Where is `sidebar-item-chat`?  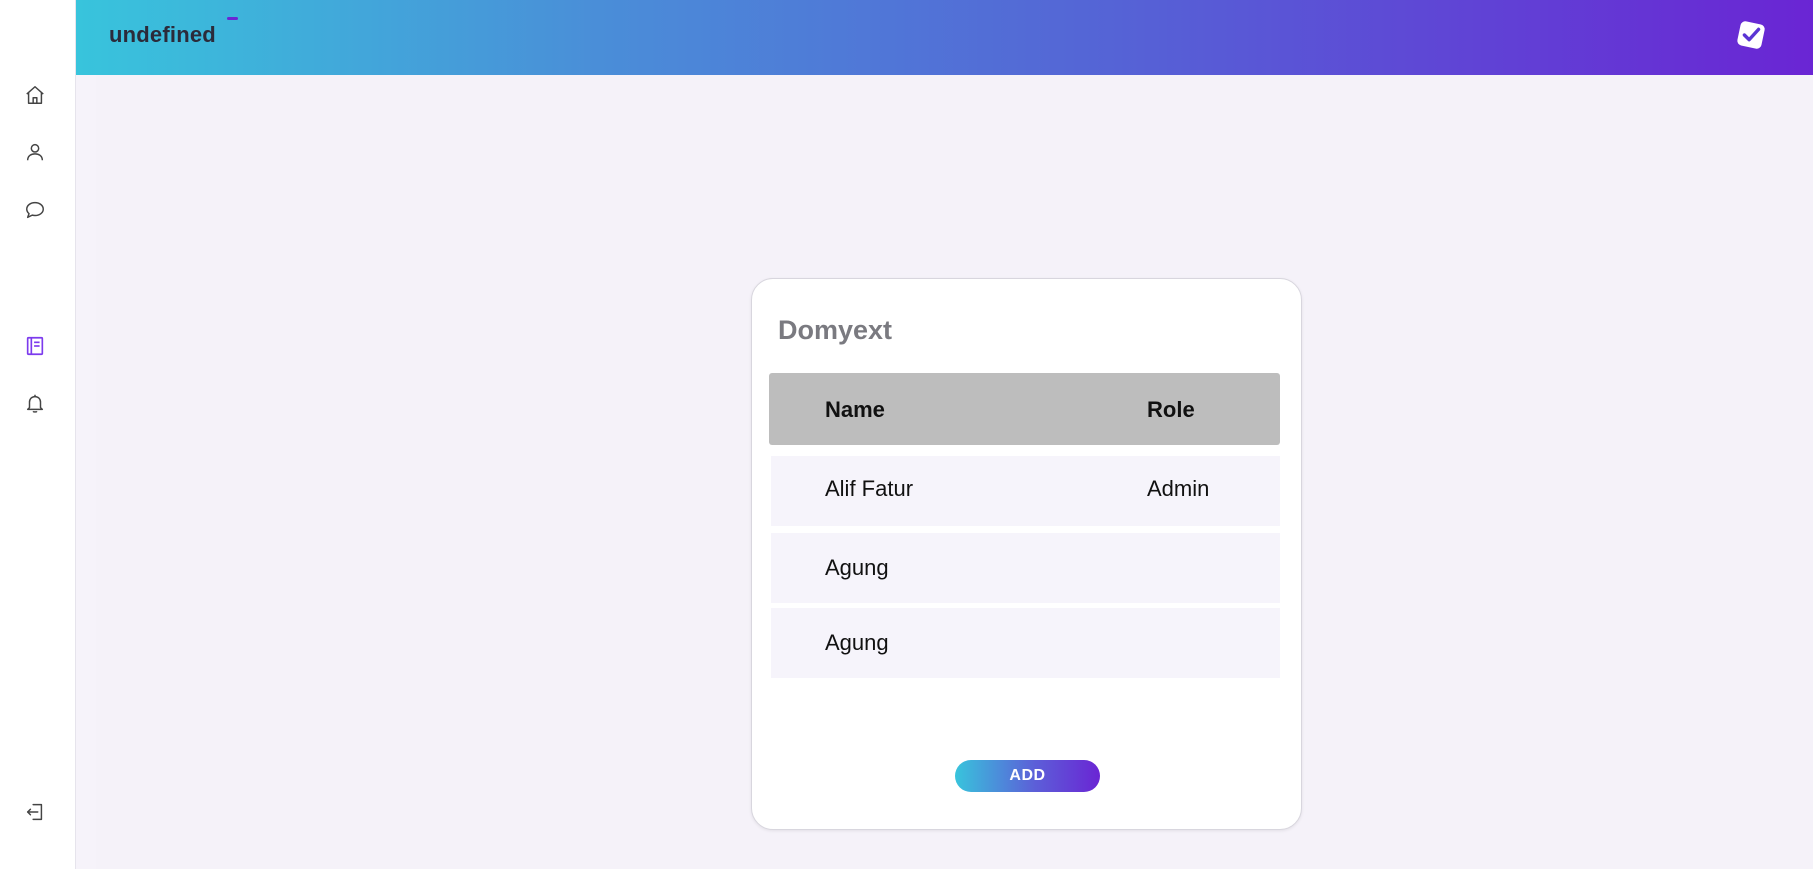 sidebar-item-chat is located at coordinates (35, 210).